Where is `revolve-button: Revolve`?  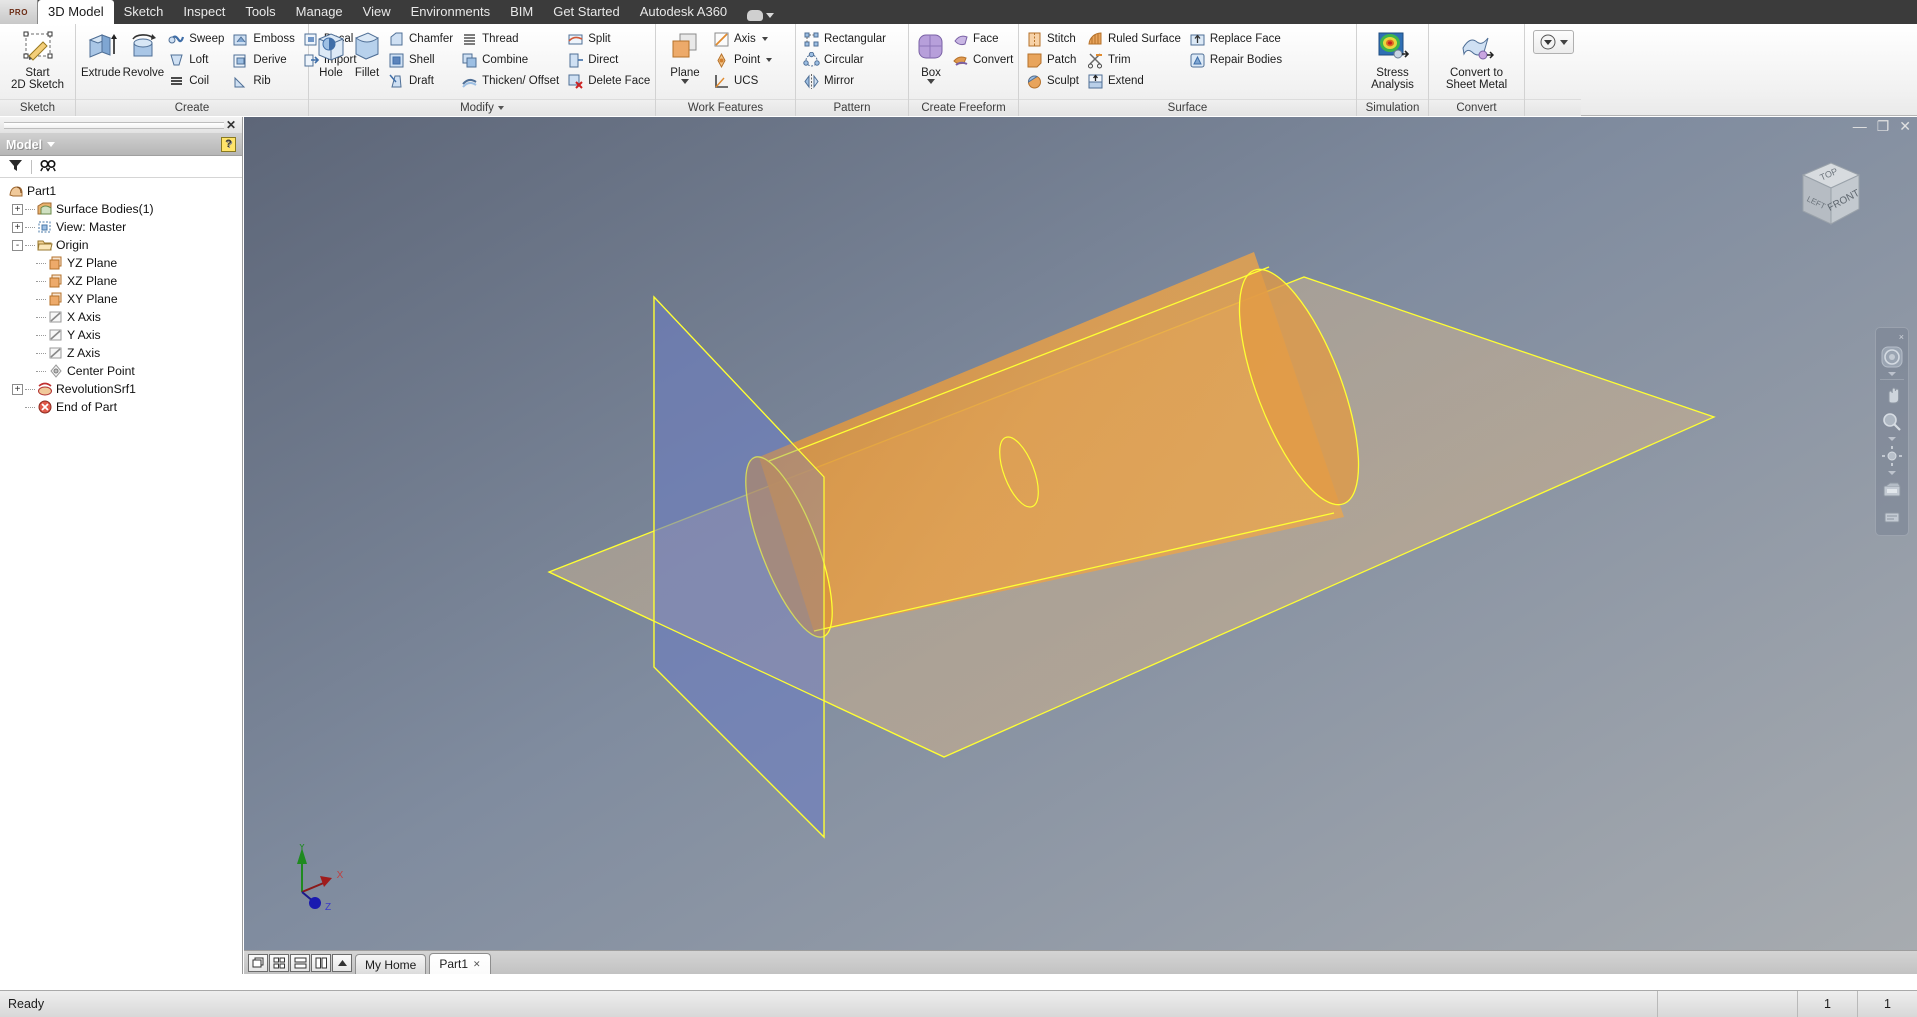
revolve-button: Revolve is located at coordinates (143, 53).